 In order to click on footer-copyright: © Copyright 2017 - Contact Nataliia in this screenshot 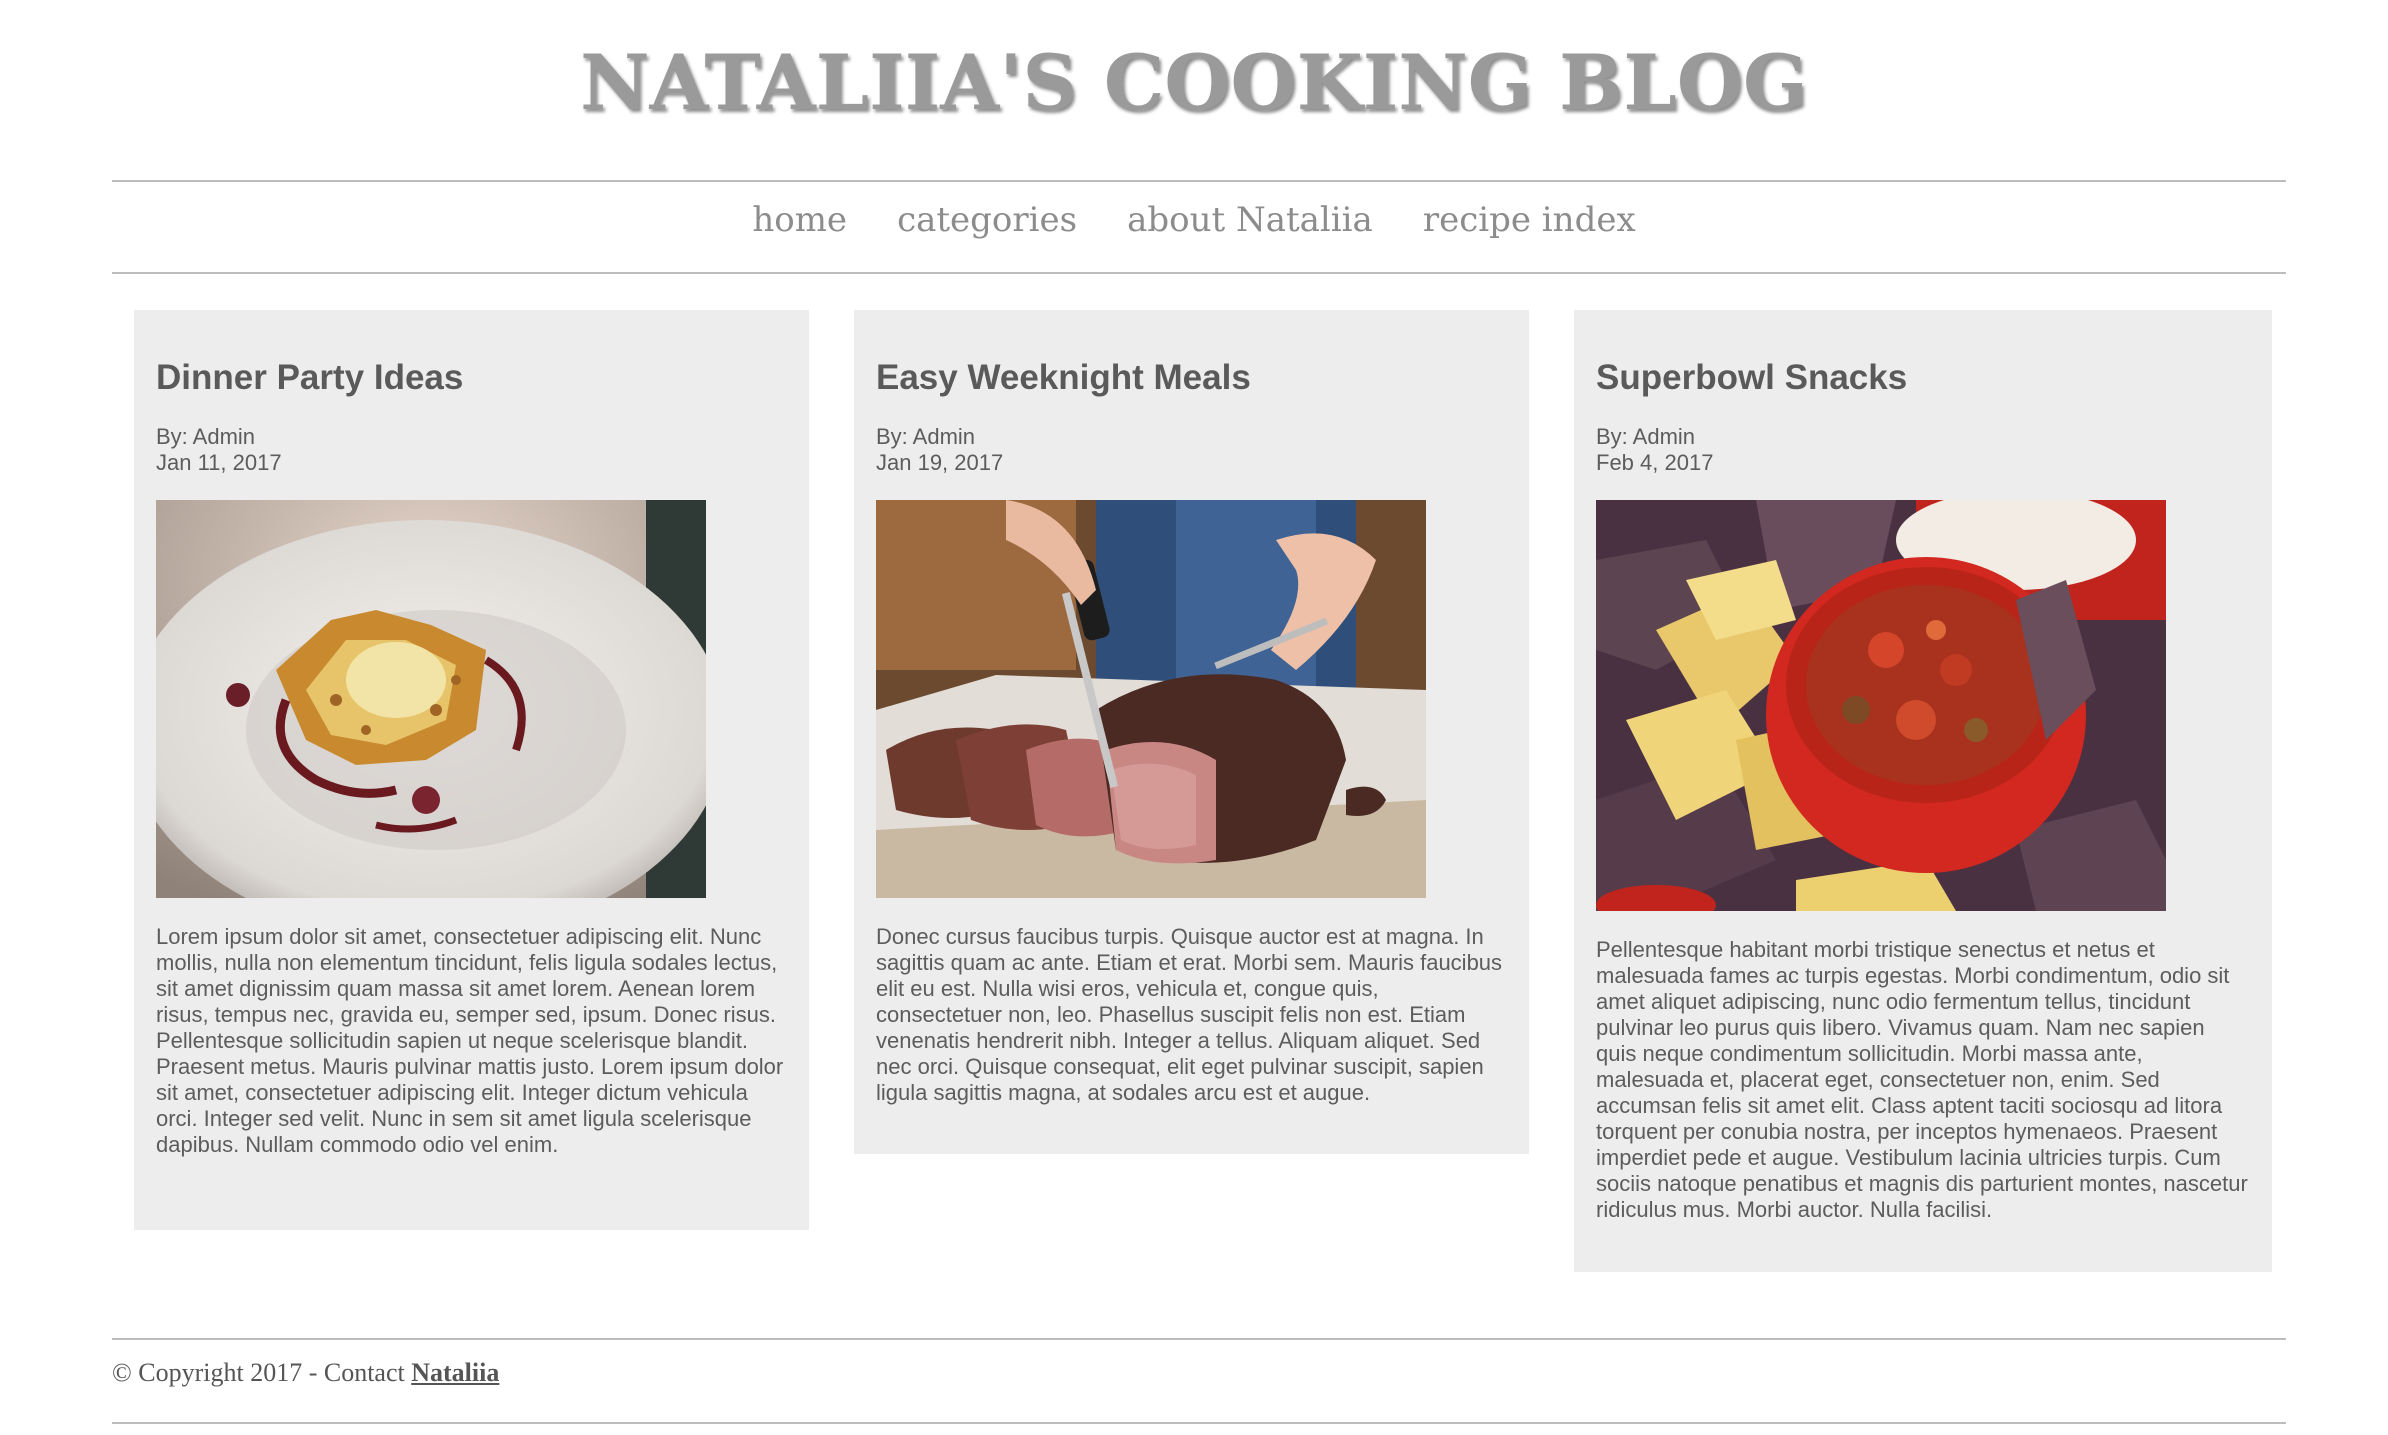, I will do `click(305, 1373)`.